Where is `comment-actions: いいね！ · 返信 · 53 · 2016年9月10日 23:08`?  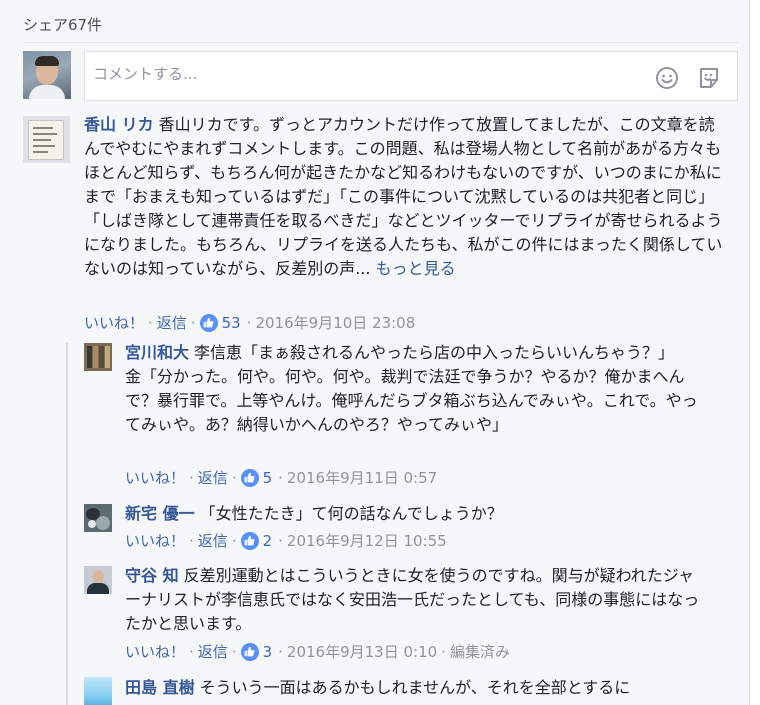 comment-actions: いいね！ · 返信 · 53 · 2016年9月10日 23:08 is located at coordinates (250, 322).